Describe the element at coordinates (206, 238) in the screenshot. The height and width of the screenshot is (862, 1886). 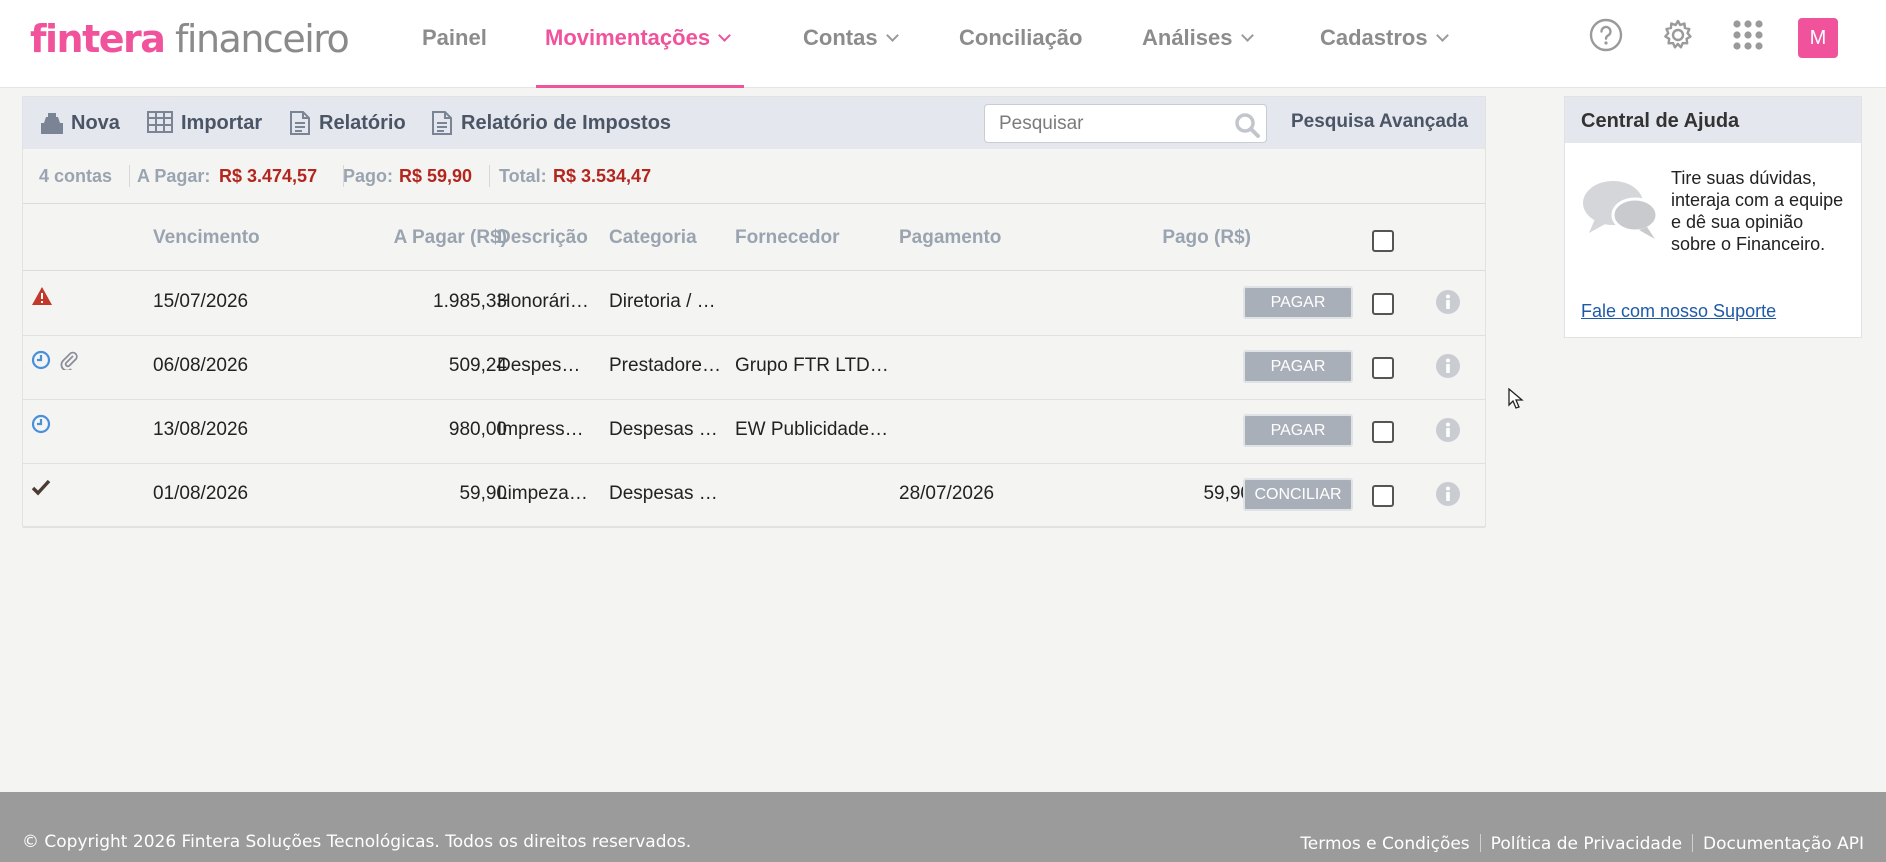
I see `col-vencimento: Vencimento` at that location.